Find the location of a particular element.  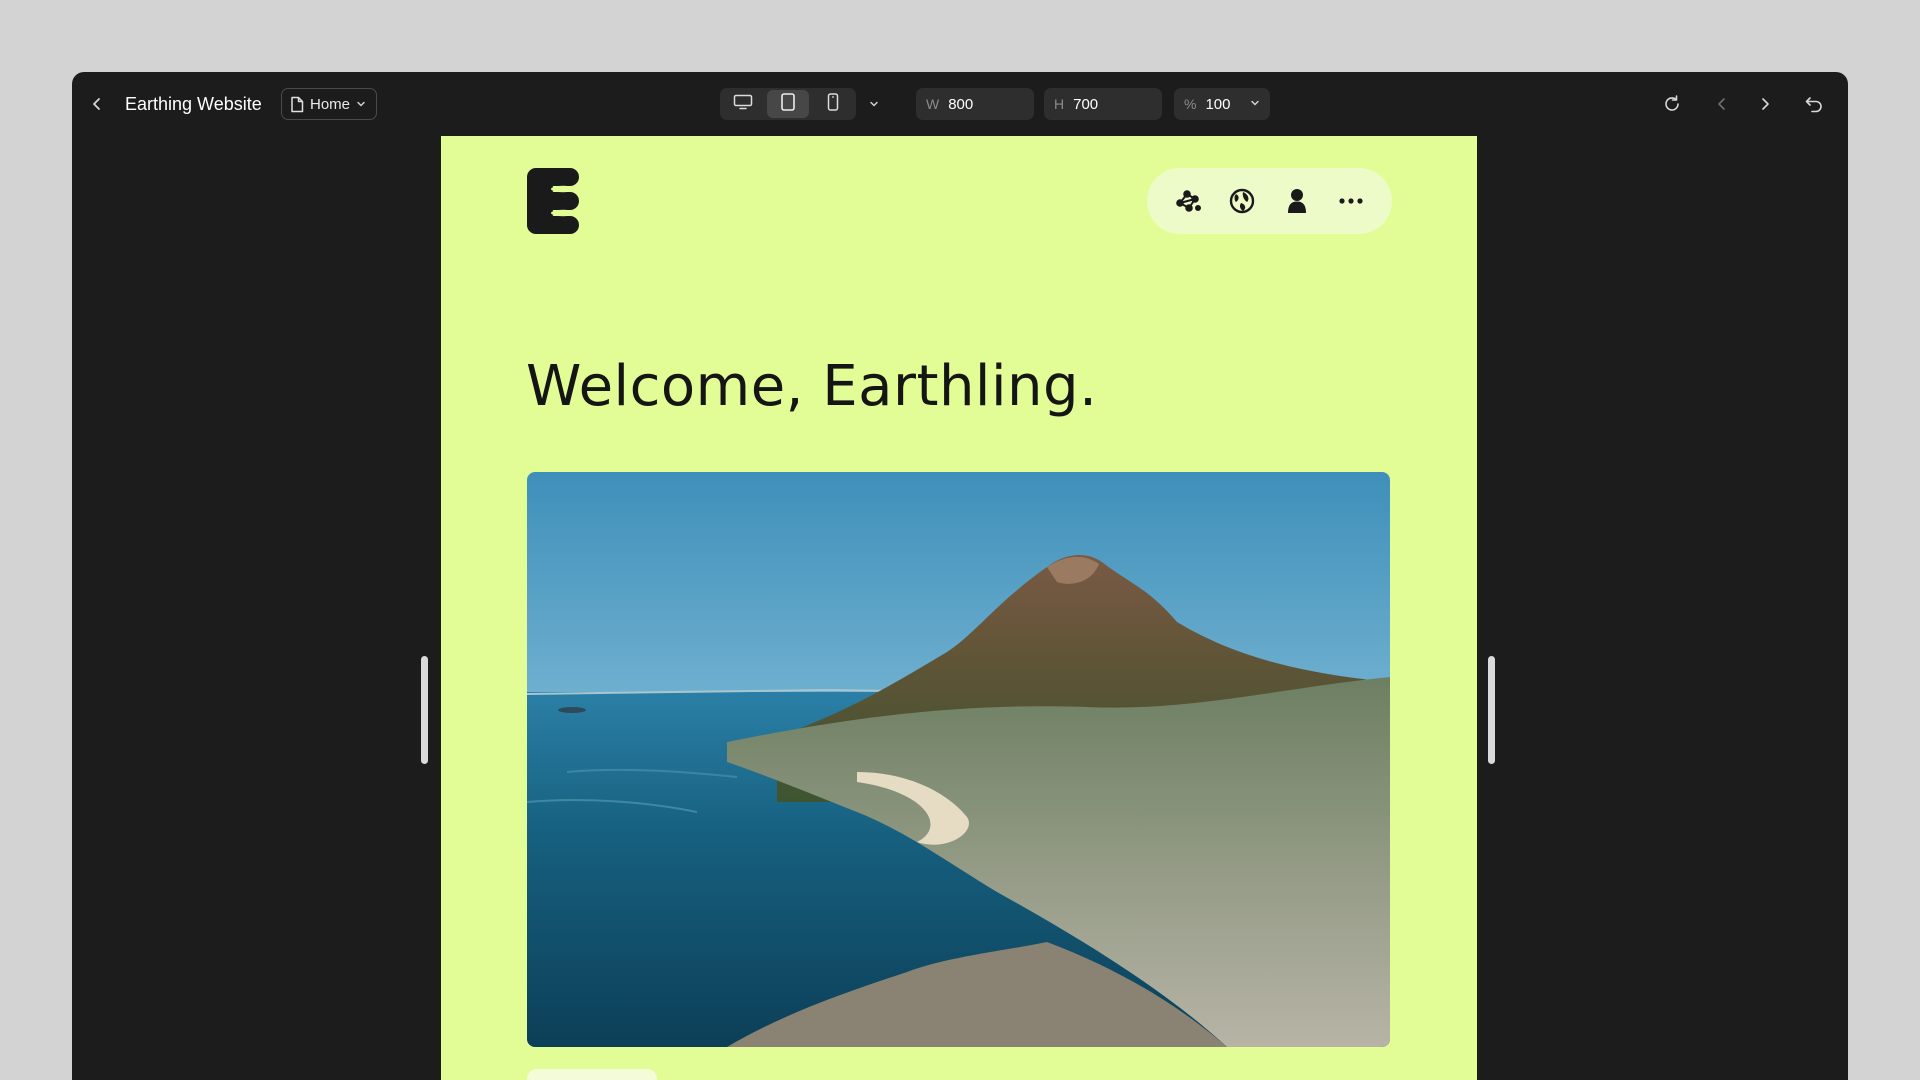

undo-icon is located at coordinates (1814, 104).